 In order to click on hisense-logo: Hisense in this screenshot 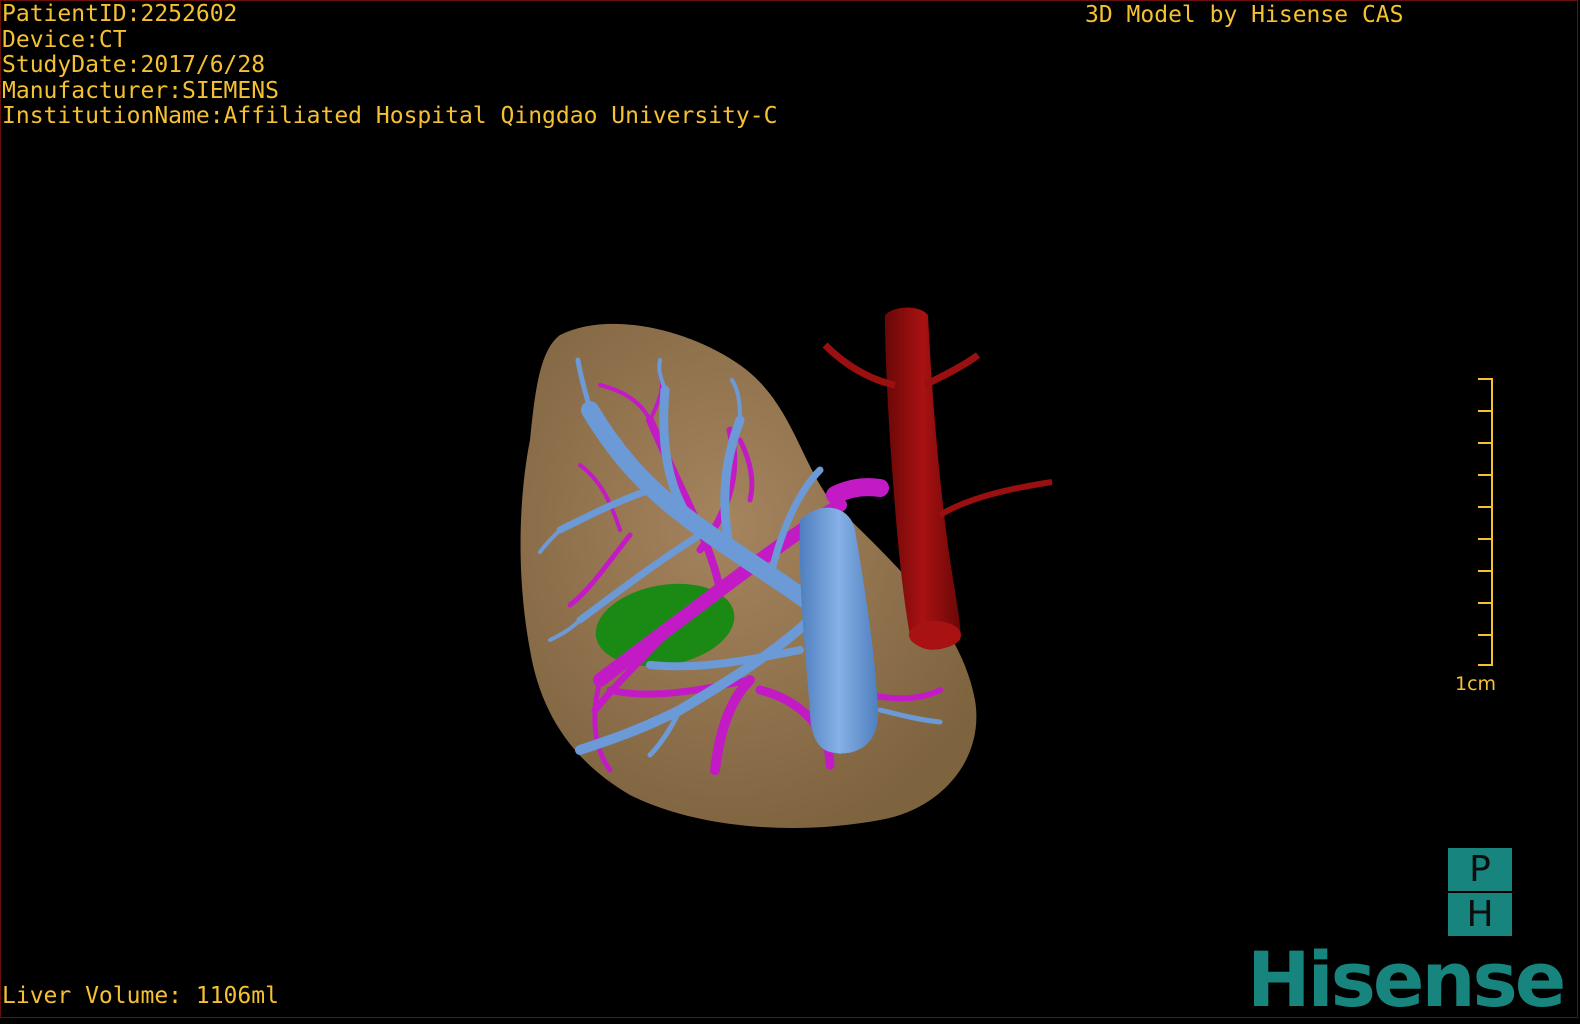, I will do `click(1406, 979)`.